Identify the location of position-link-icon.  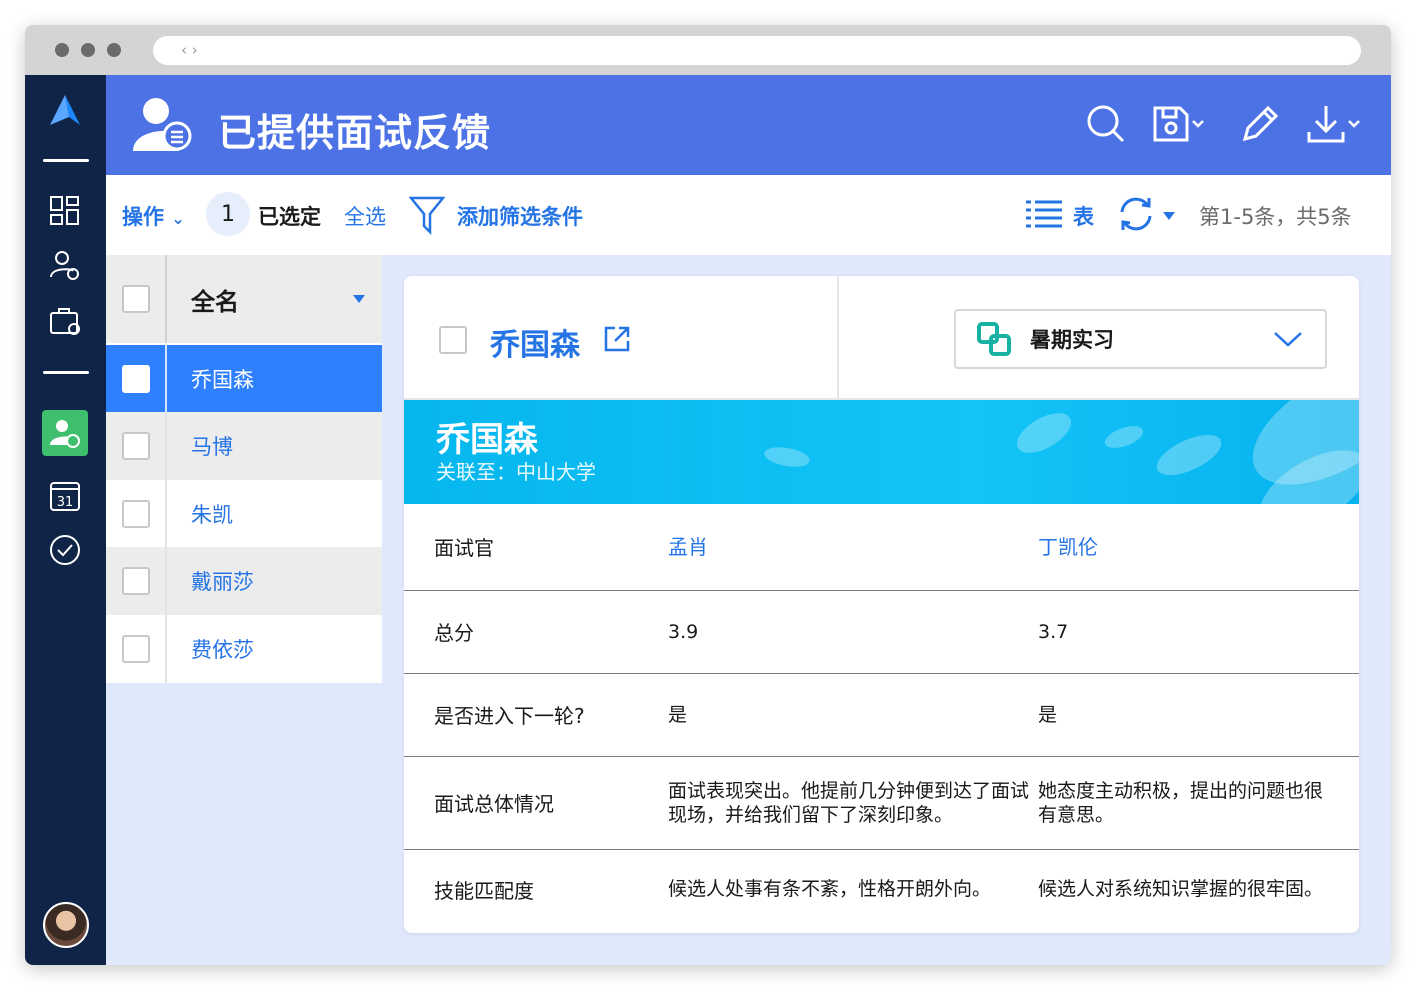
(994, 339).